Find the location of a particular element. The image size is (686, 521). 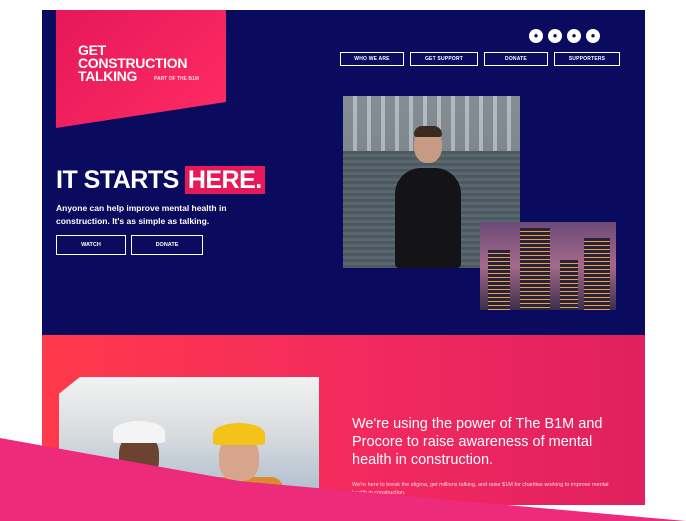

logo: GET CONSTRUCTION TALKING PART OF THE B1M is located at coordinates (141, 69).